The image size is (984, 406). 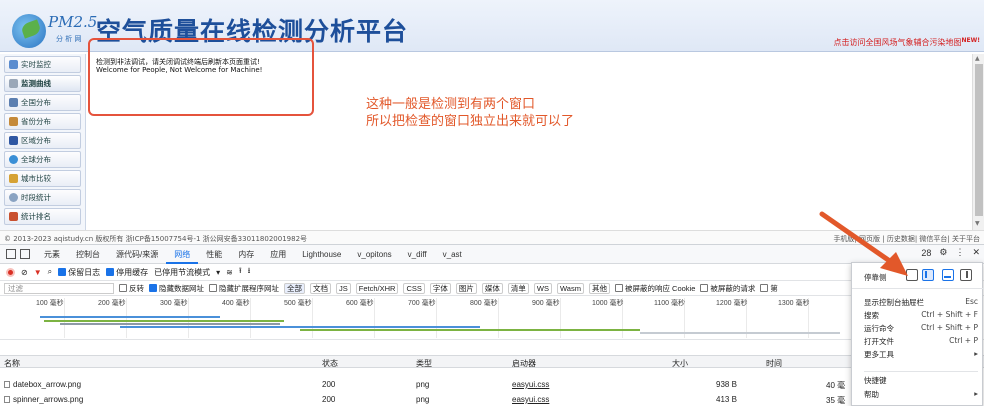 What do you see at coordinates (42, 121) in the screenshot?
I see `sidebar-item-province: 省份分布` at bounding box center [42, 121].